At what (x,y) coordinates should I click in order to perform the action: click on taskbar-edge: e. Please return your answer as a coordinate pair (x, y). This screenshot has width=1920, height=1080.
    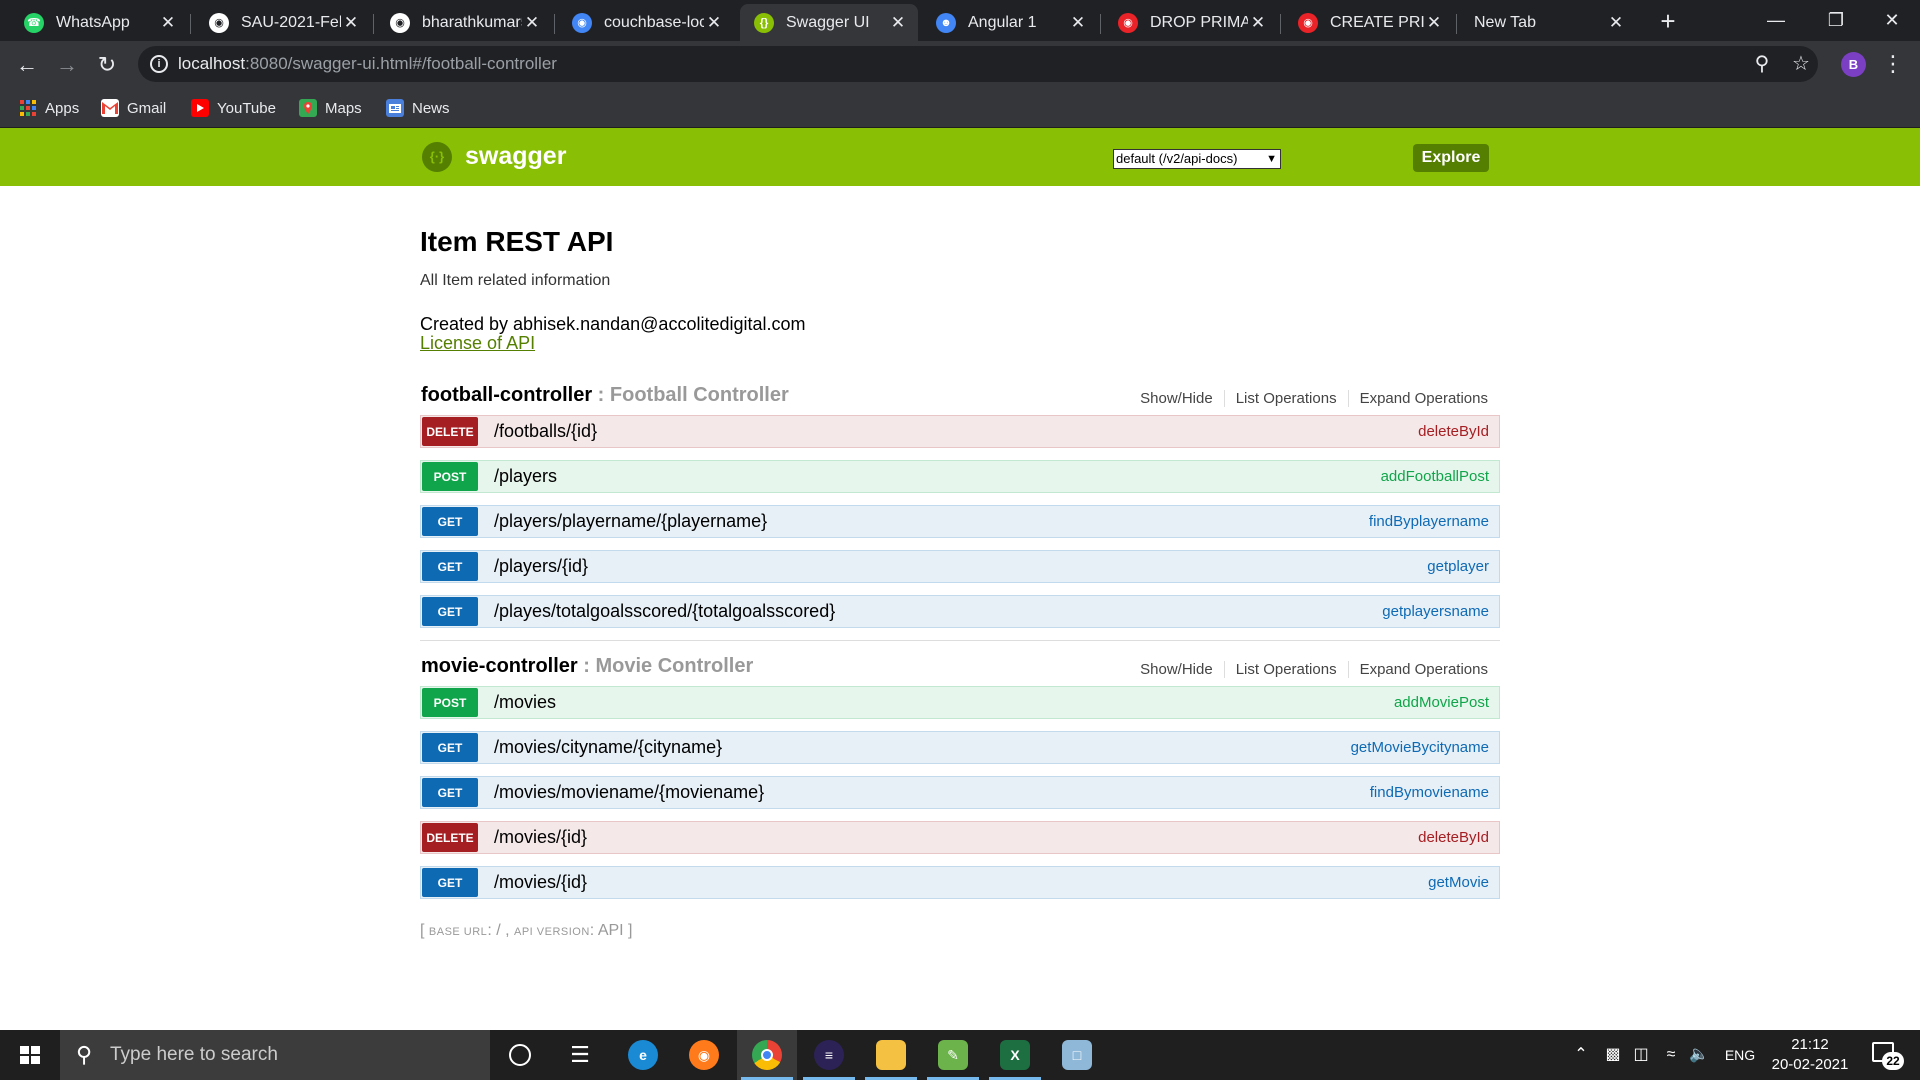
    Looking at the image, I should click on (643, 1055).